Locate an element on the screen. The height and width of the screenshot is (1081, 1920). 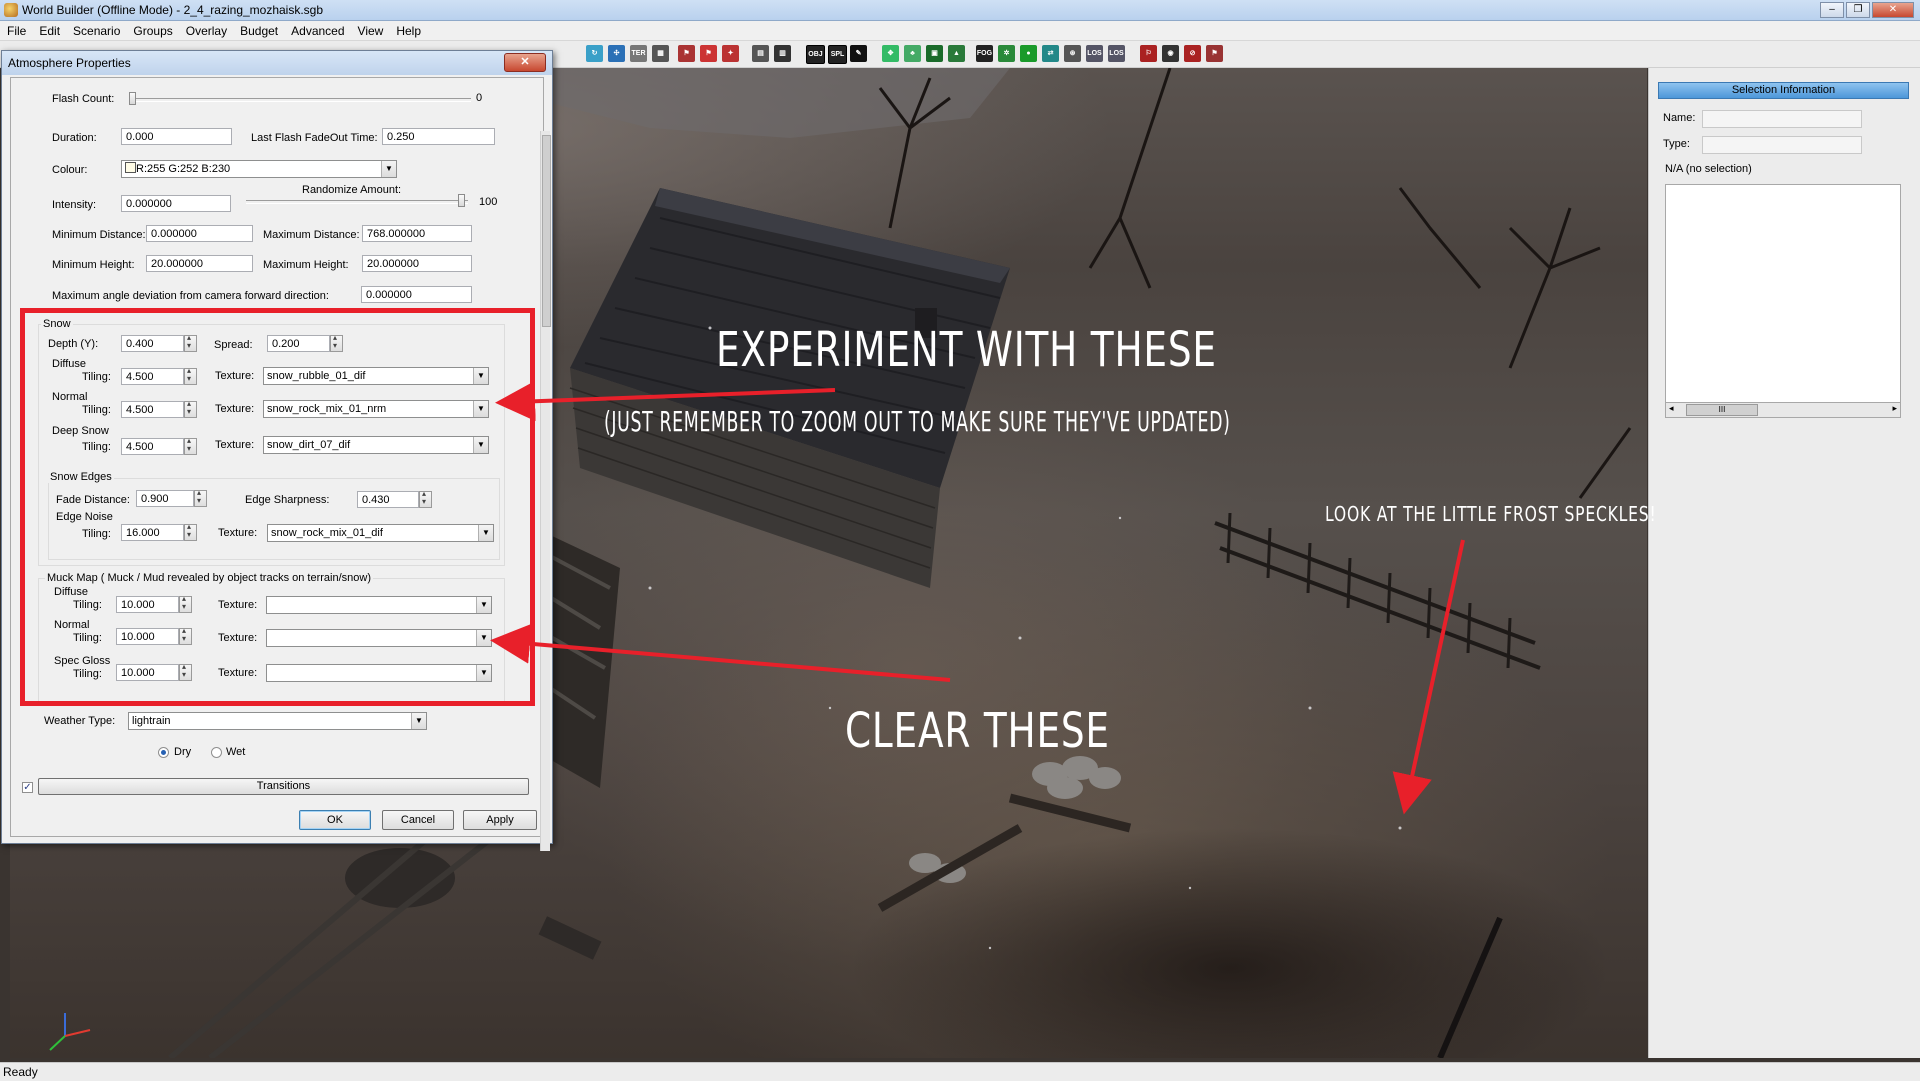
menu-file: File is located at coordinates (16, 29).